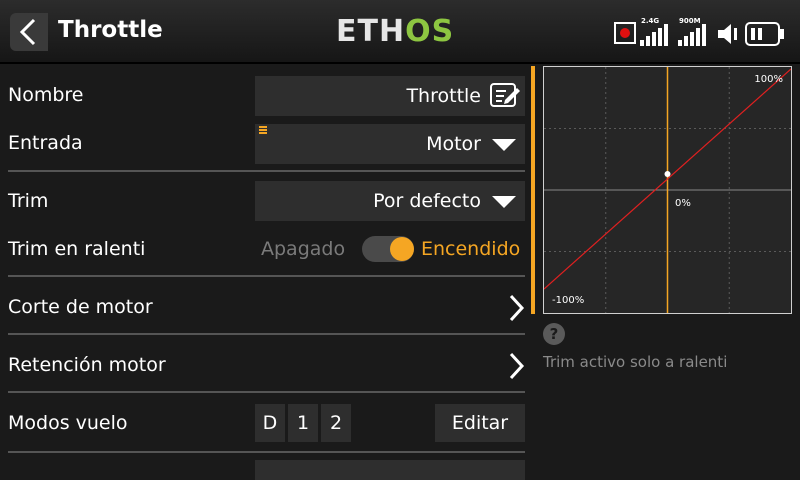 The width and height of the screenshot is (800, 480). I want to click on chevron-left-icon, so click(27, 32).